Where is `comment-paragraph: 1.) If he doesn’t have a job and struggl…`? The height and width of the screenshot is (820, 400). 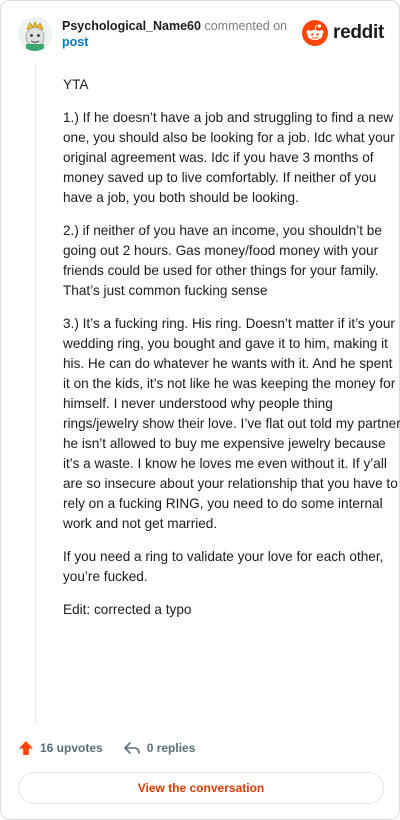 comment-paragraph: 1.) If he doesn’t have a job and struggl… is located at coordinates (229, 157).